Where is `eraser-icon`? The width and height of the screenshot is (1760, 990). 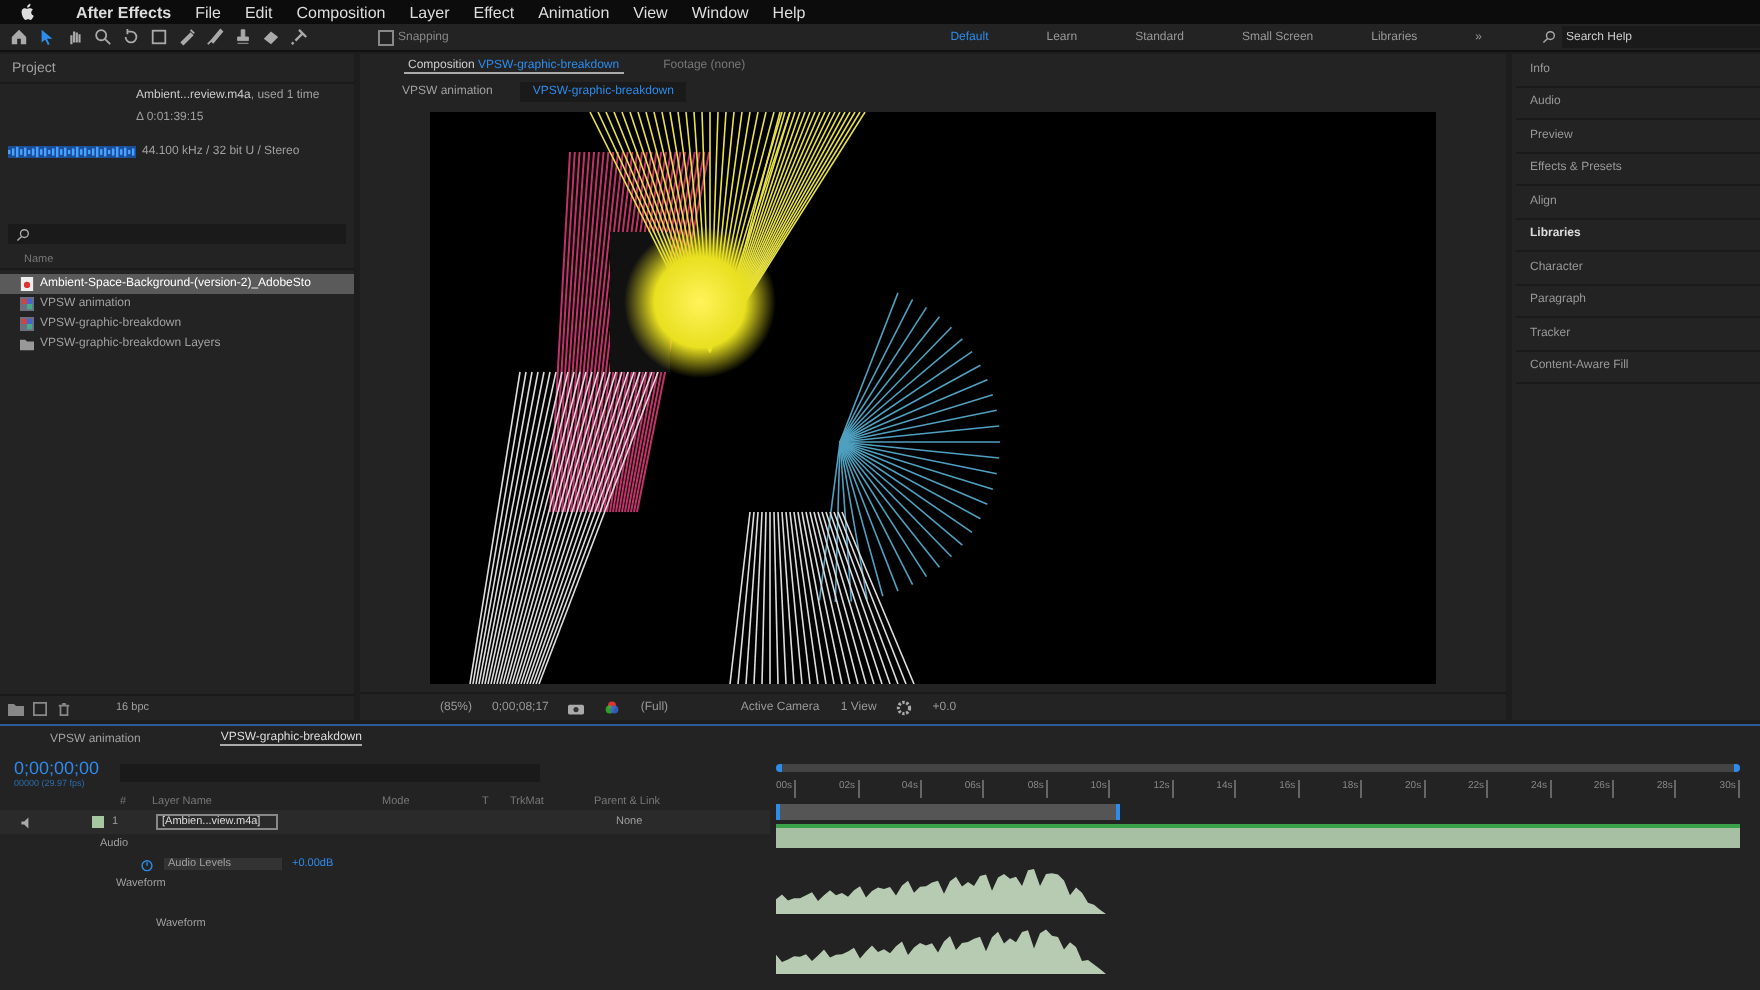 eraser-icon is located at coordinates (271, 37).